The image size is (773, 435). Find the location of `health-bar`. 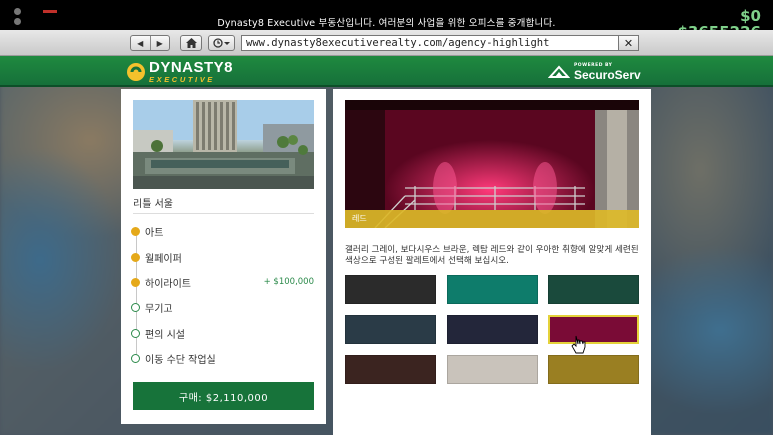

health-bar is located at coordinates (50, 11).